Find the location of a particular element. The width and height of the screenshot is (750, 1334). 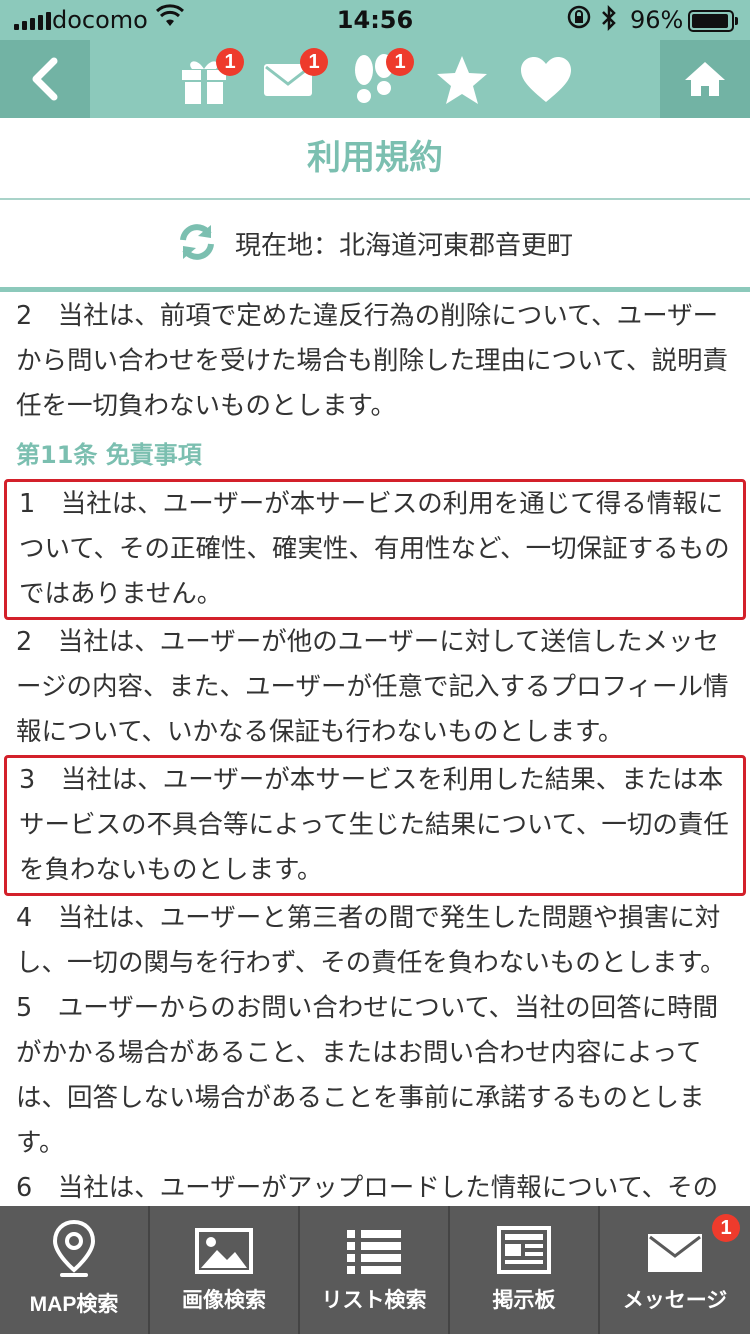

tab-label: 掲示板 is located at coordinates (524, 1300).